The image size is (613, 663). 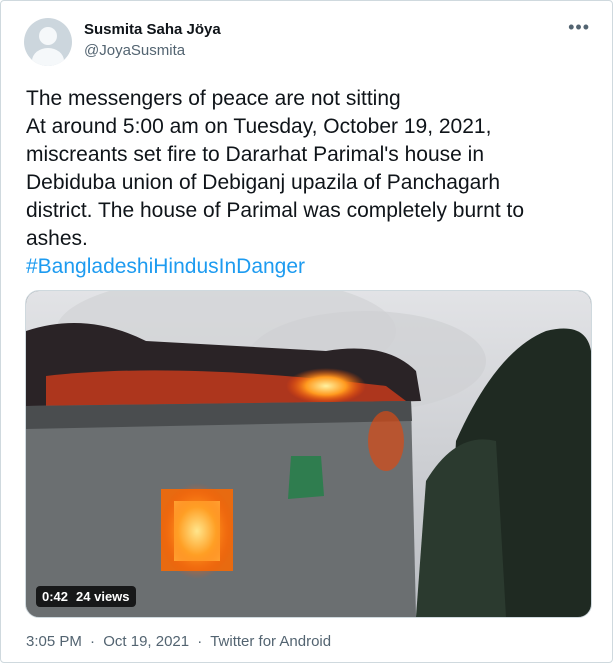 I want to click on video-views: 24 views, so click(x=104, y=596).